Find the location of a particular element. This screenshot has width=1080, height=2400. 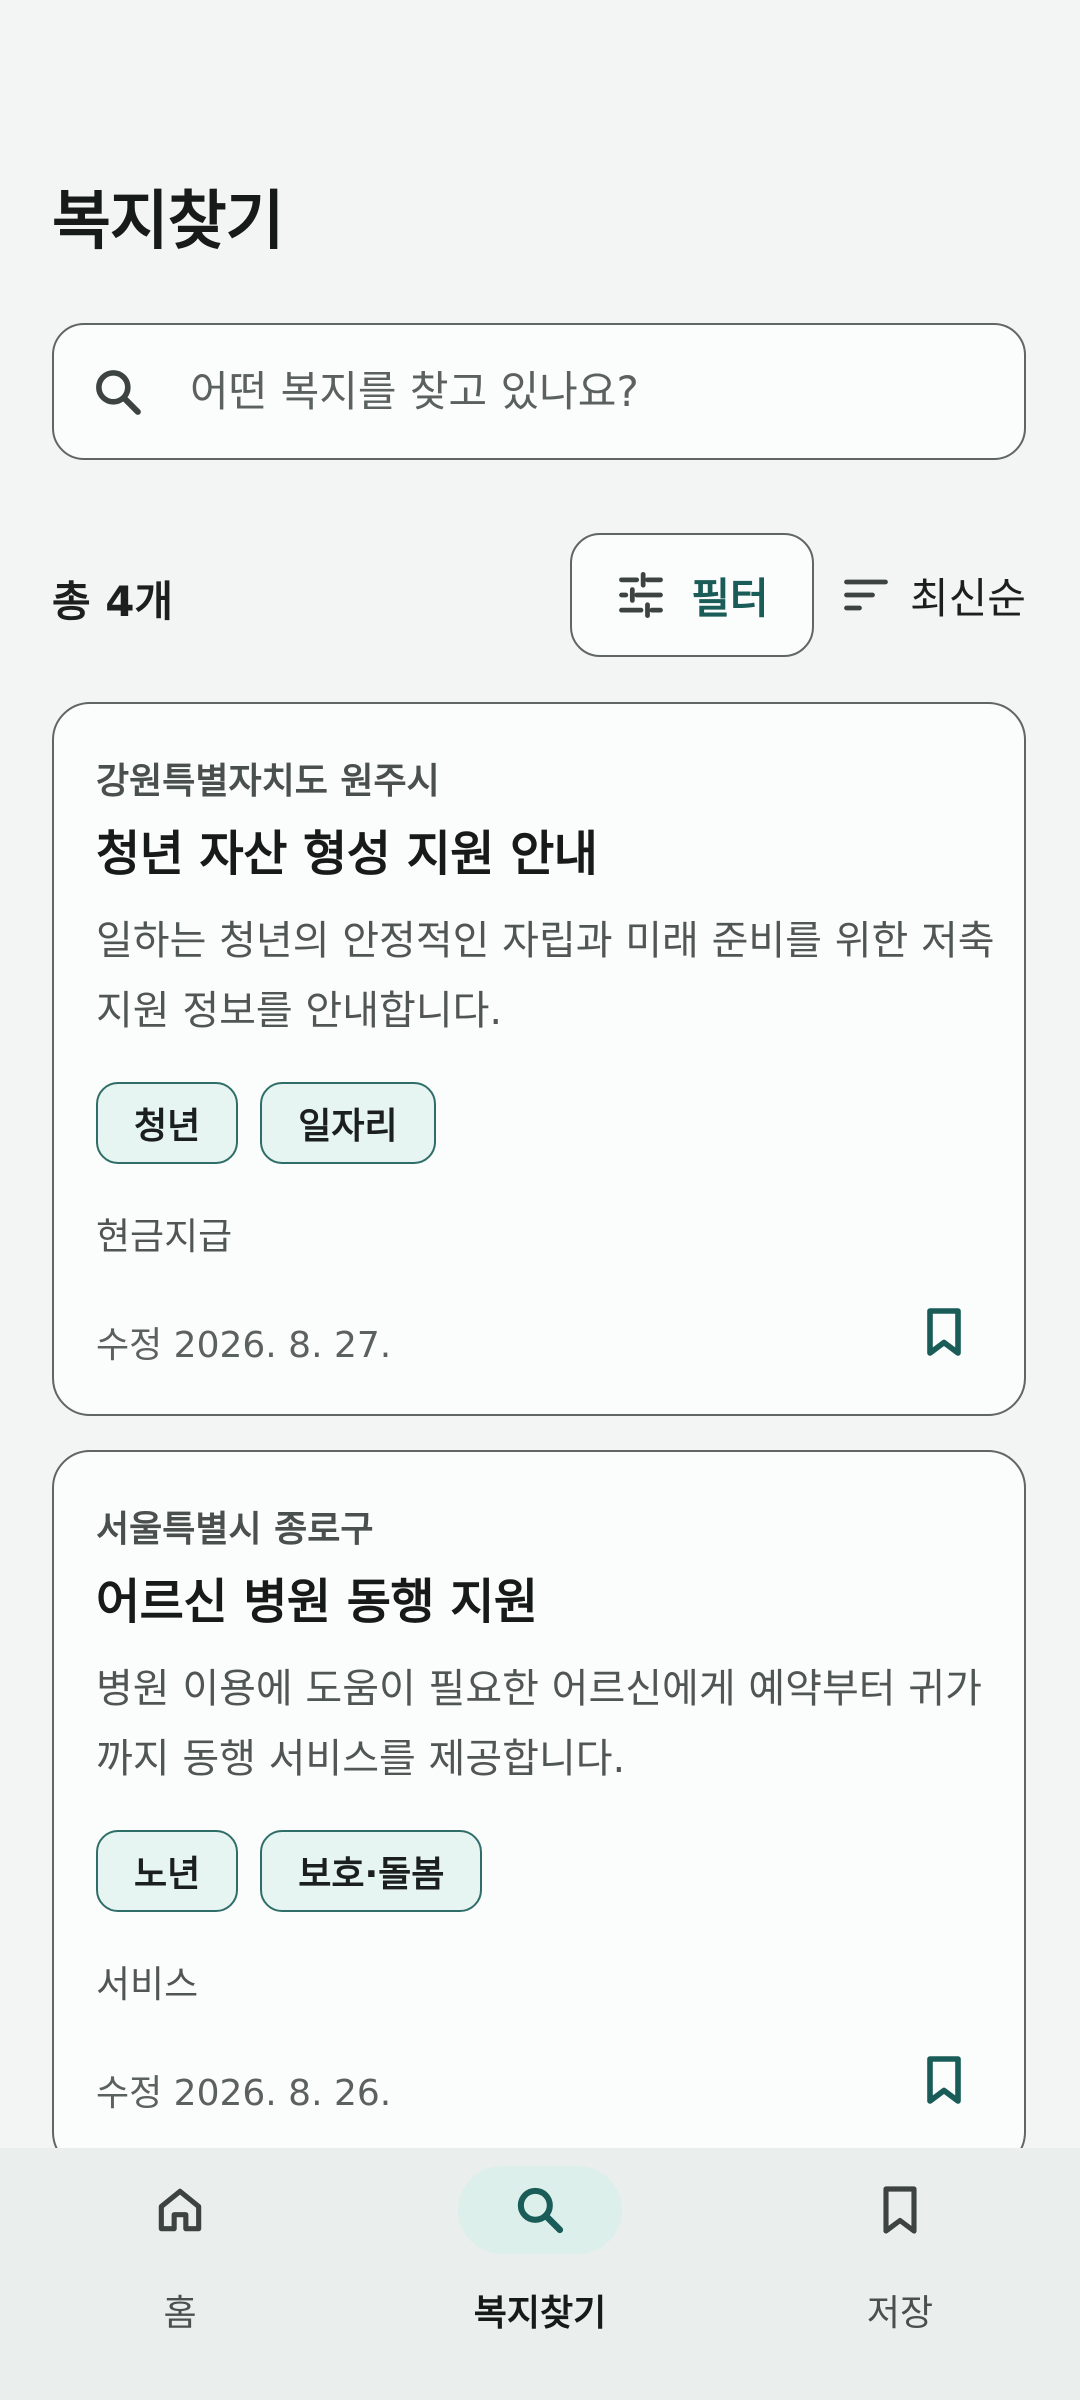

search-input is located at coordinates (580, 391).